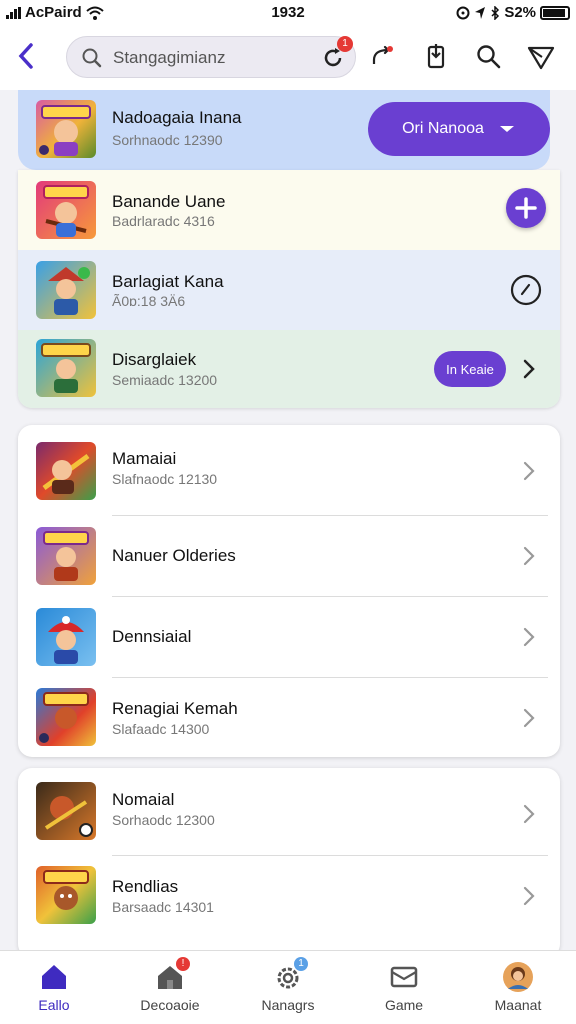 This screenshot has height=1024, width=576. I want to click on search-icon, so click(92, 58).